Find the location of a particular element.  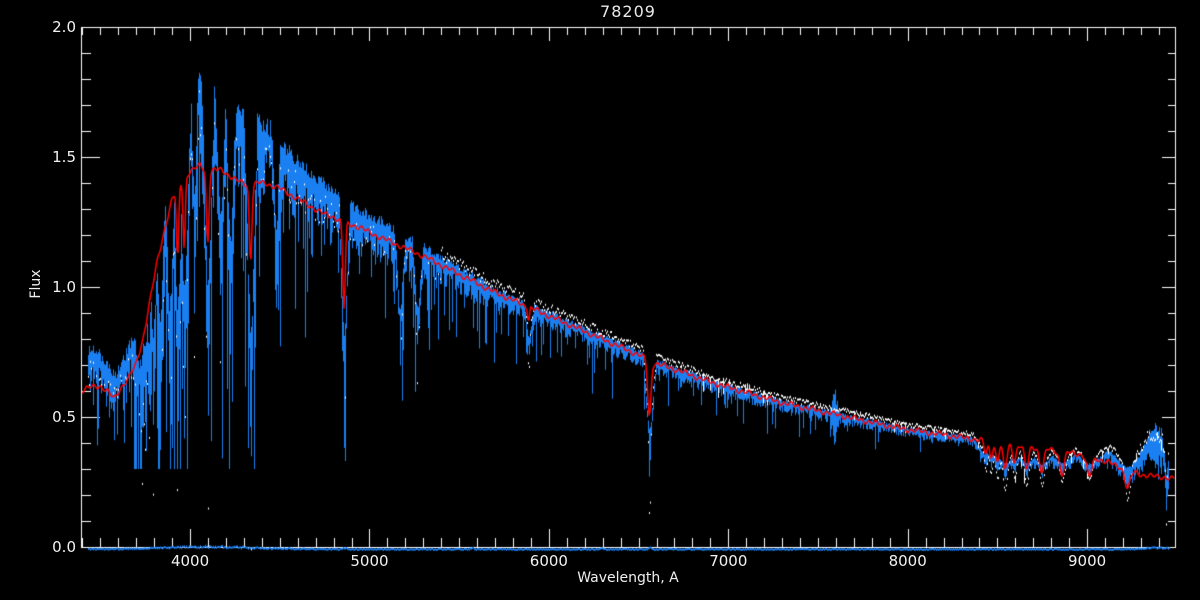

x-tick-label: 9000 is located at coordinates (1087, 561).